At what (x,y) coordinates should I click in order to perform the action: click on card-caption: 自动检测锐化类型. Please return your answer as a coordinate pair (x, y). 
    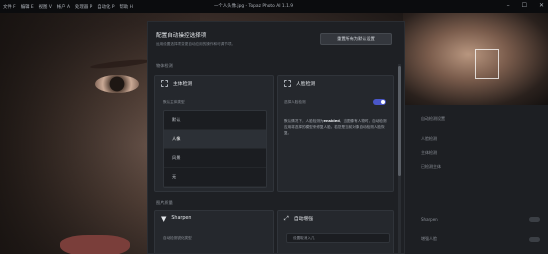
    Looking at the image, I should click on (177, 238).